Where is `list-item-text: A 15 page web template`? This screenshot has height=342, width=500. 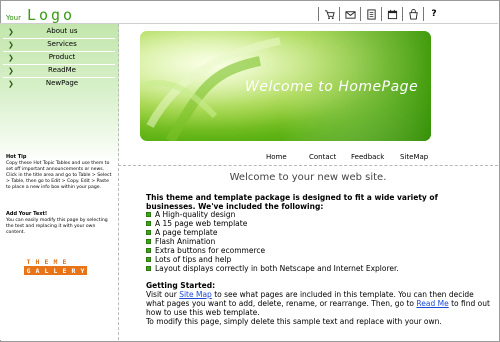 list-item-text: A 15 page web template is located at coordinates (201, 223).